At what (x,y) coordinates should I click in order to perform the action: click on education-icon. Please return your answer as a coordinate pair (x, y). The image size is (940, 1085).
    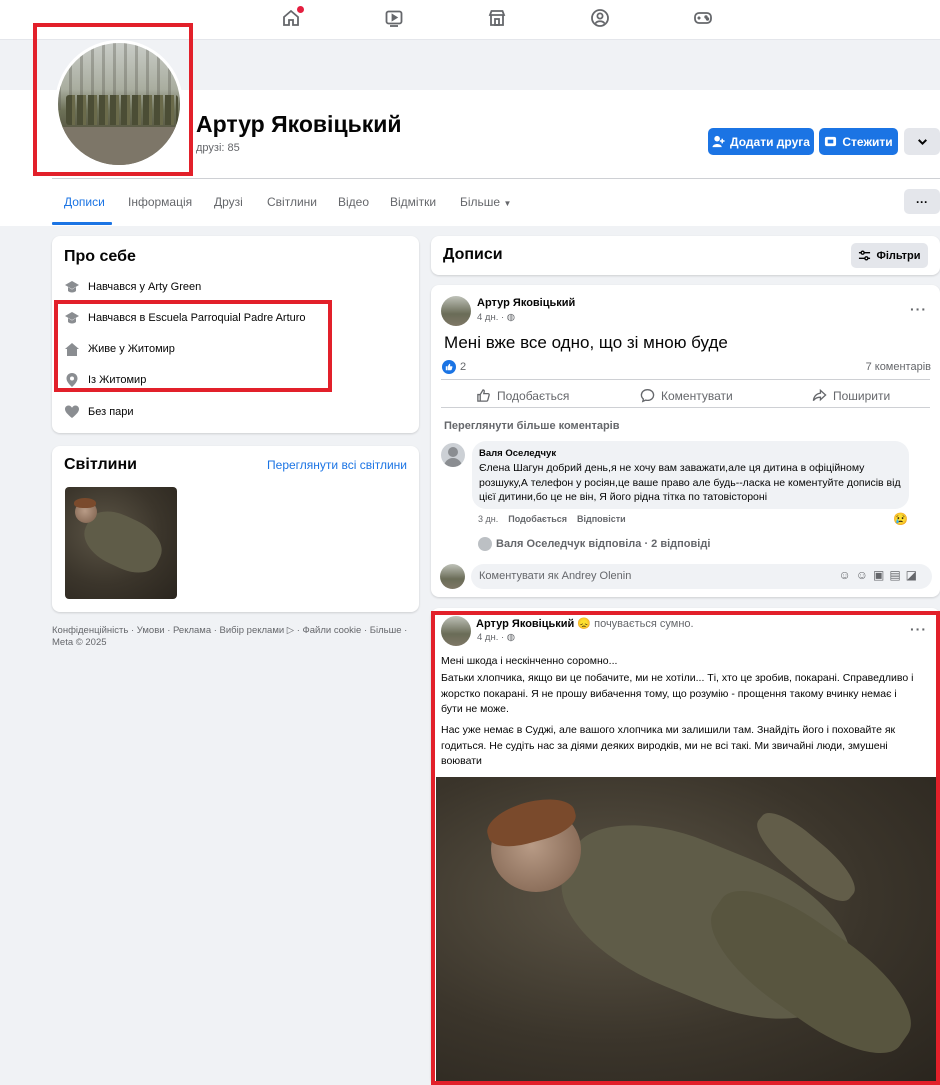
    Looking at the image, I should click on (72, 287).